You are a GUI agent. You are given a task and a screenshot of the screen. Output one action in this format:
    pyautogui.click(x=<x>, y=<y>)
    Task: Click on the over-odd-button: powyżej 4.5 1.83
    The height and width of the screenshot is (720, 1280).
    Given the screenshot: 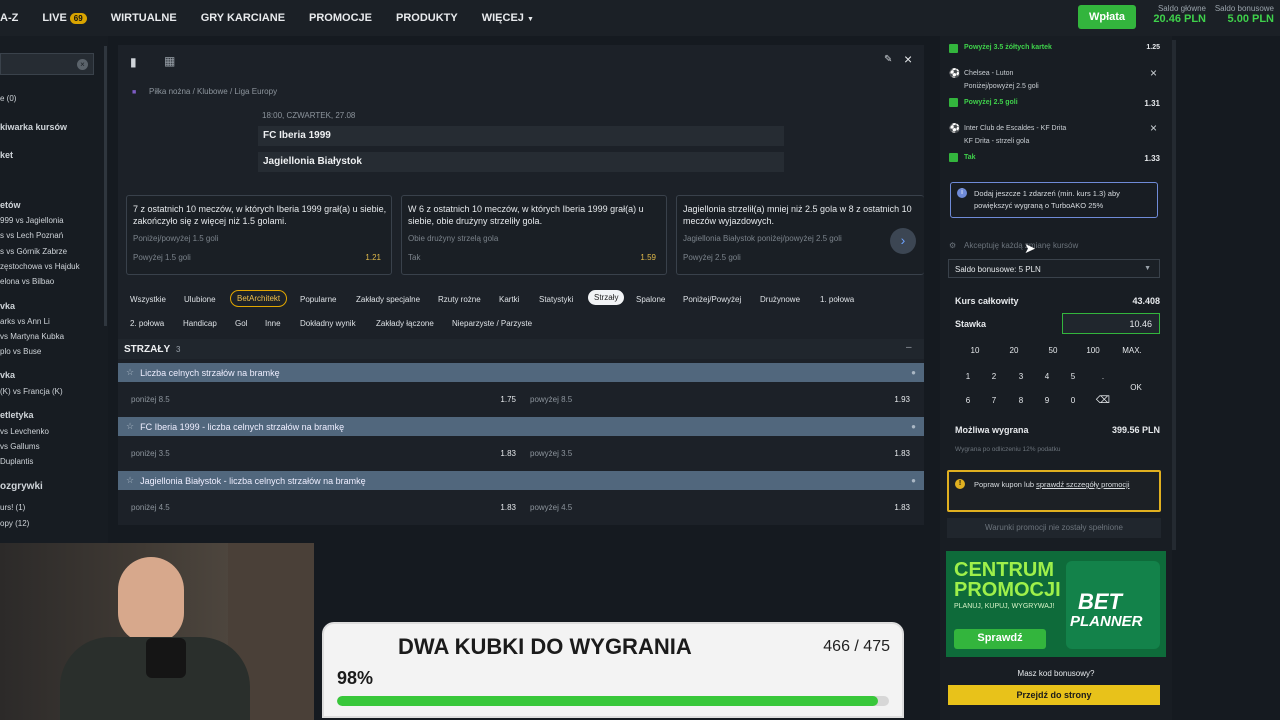 What is the action you would take?
    pyautogui.click(x=717, y=509)
    